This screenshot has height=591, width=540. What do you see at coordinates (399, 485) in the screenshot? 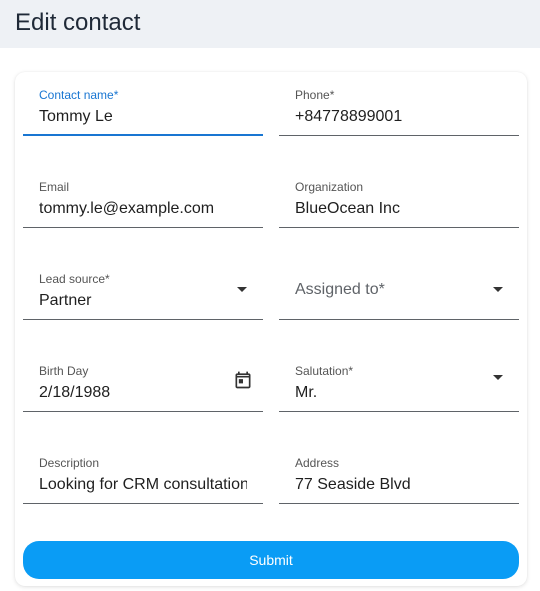
I see `address-input: 77 Seaside Blvd` at bounding box center [399, 485].